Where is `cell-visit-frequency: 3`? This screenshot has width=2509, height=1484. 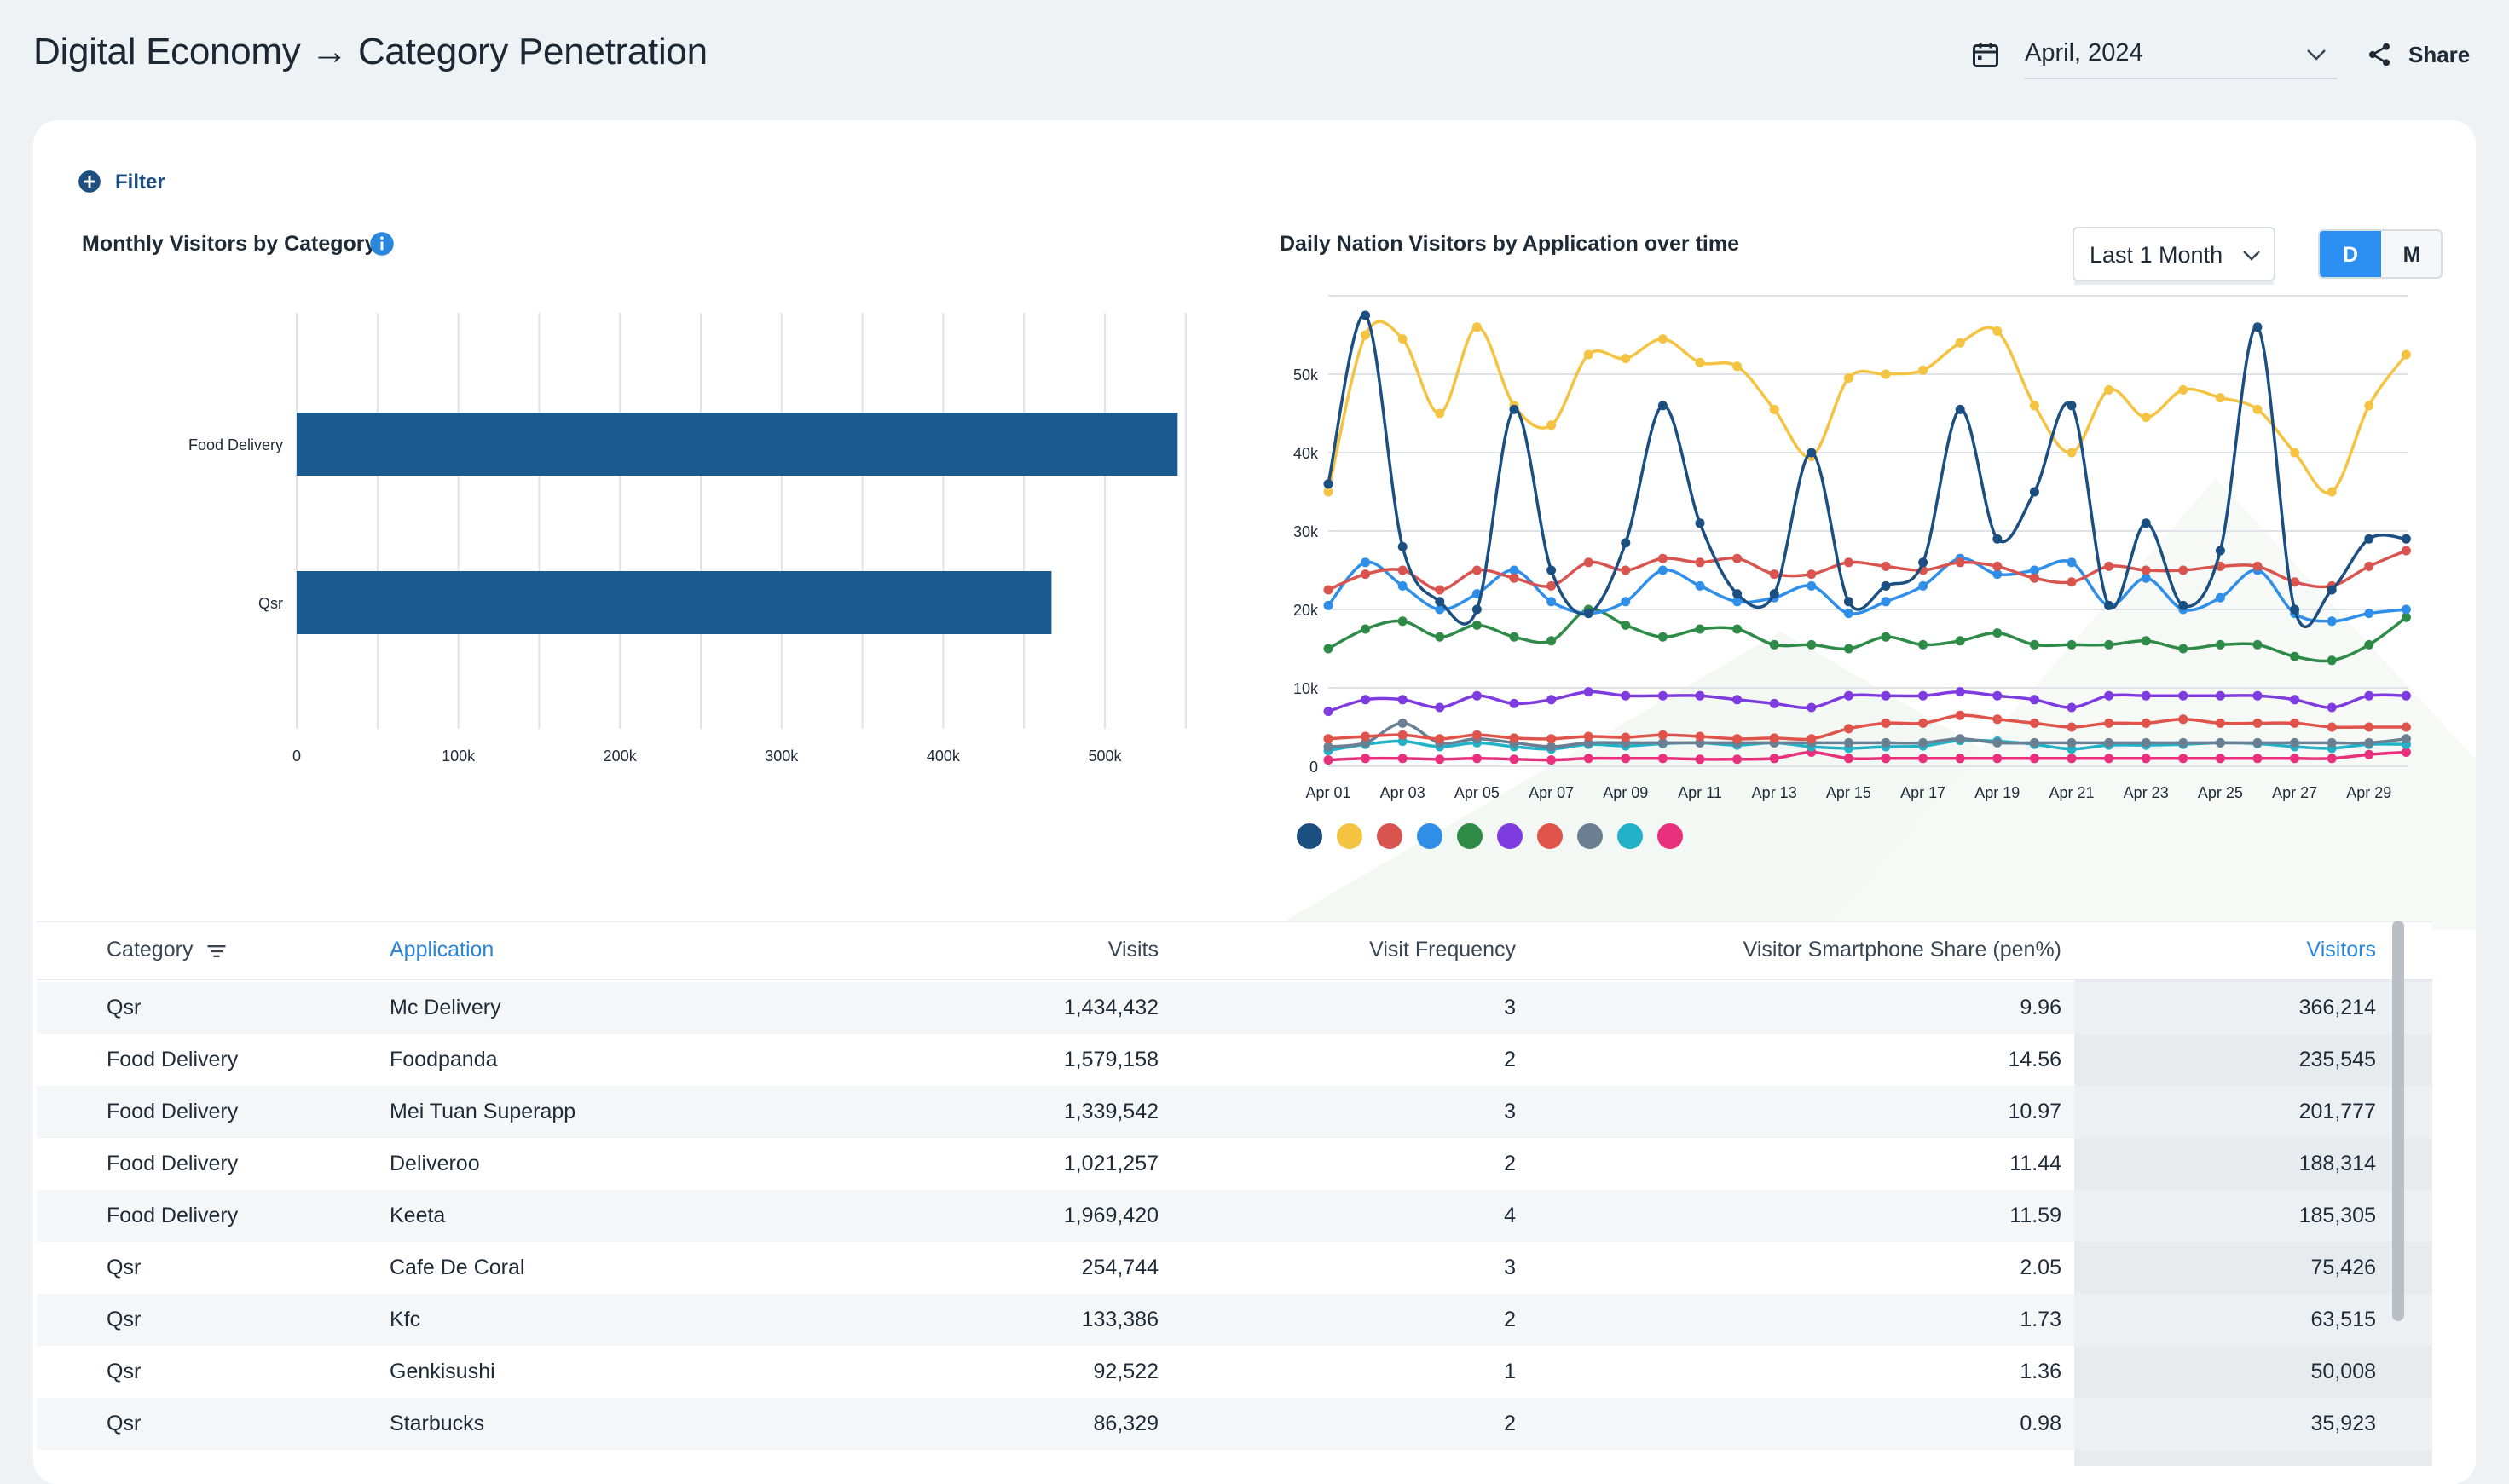
cell-visit-frequency: 3 is located at coordinates (1510, 1007).